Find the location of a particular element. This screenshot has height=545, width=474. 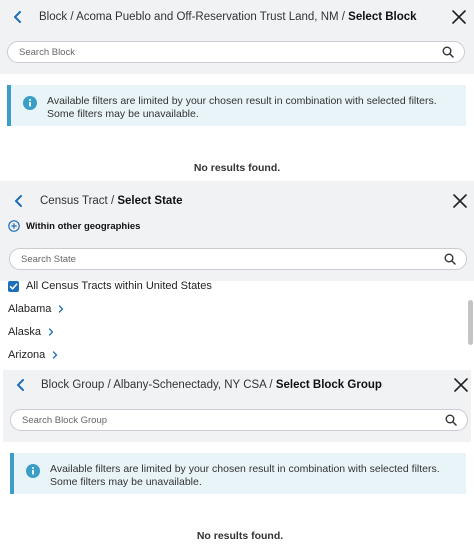

state-item-label: Arizona is located at coordinates (27, 355).